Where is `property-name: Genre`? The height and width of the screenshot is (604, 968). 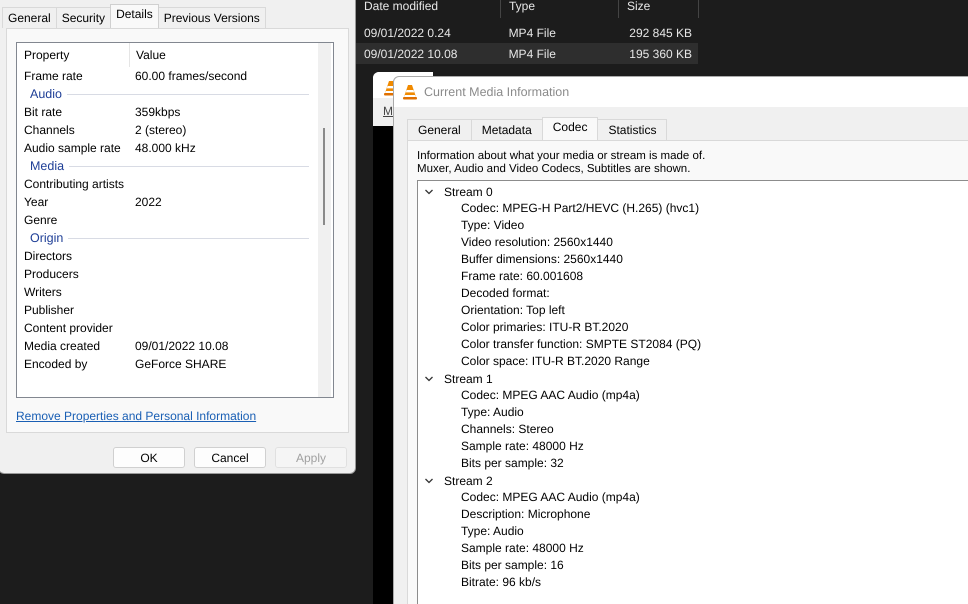 property-name: Genre is located at coordinates (41, 220).